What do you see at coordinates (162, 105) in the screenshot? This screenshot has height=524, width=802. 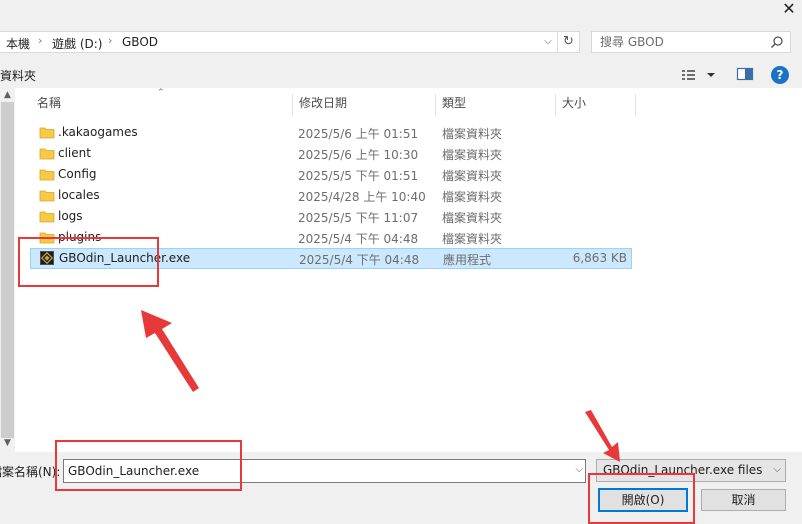 I see `column-header-name: 名稱` at bounding box center [162, 105].